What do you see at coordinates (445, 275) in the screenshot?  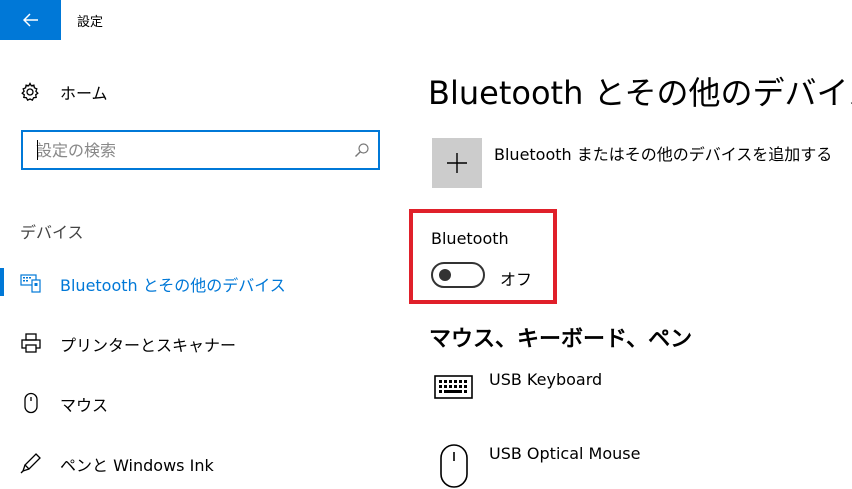 I see `toggle-knob` at bounding box center [445, 275].